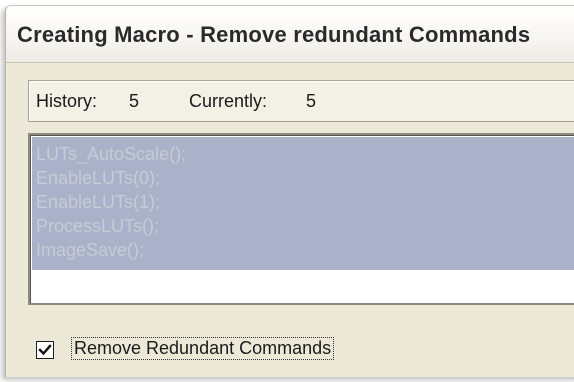  What do you see at coordinates (303, 178) in the screenshot?
I see `list-item: EnableLUTs(0);` at bounding box center [303, 178].